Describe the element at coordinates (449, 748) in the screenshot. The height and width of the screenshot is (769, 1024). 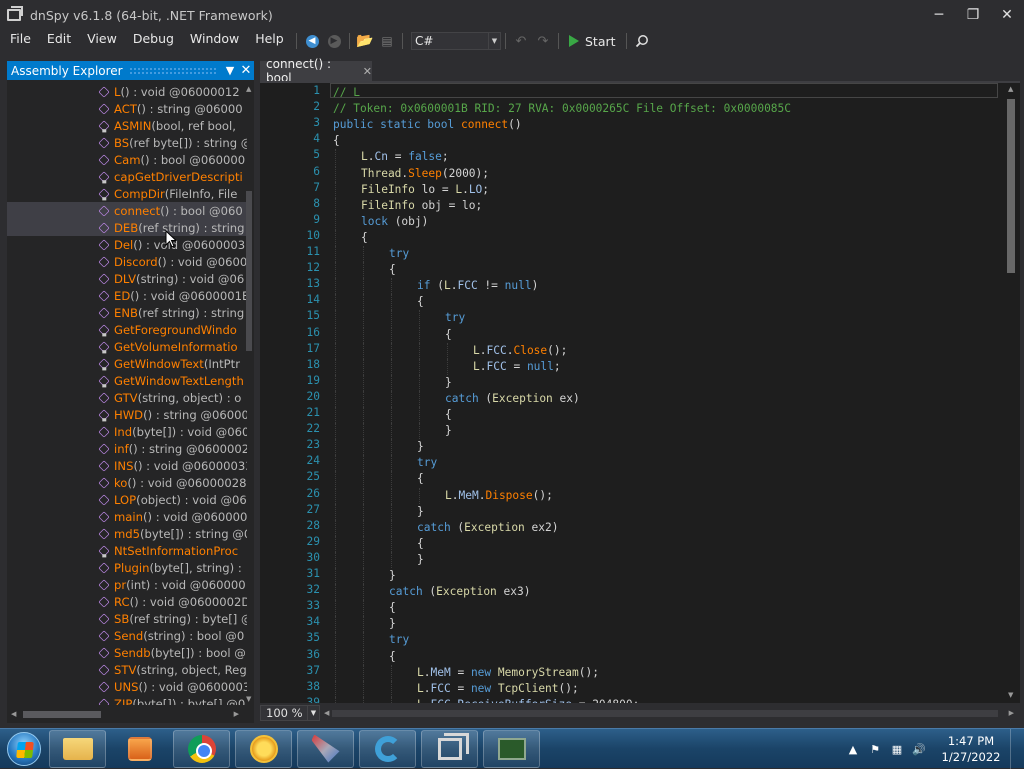
I see `taskbar-dnspy` at that location.